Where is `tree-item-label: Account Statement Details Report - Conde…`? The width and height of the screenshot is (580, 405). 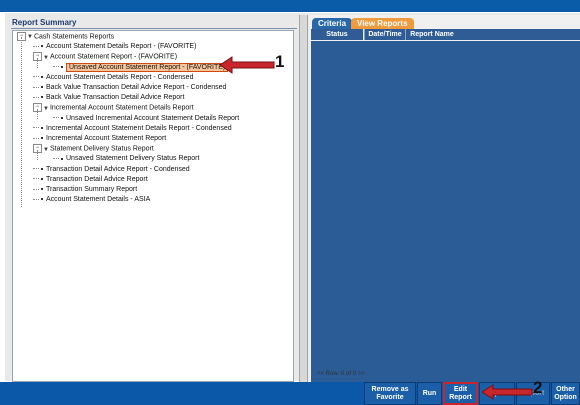 tree-item-label: Account Statement Details Report - Conde… is located at coordinates (120, 77).